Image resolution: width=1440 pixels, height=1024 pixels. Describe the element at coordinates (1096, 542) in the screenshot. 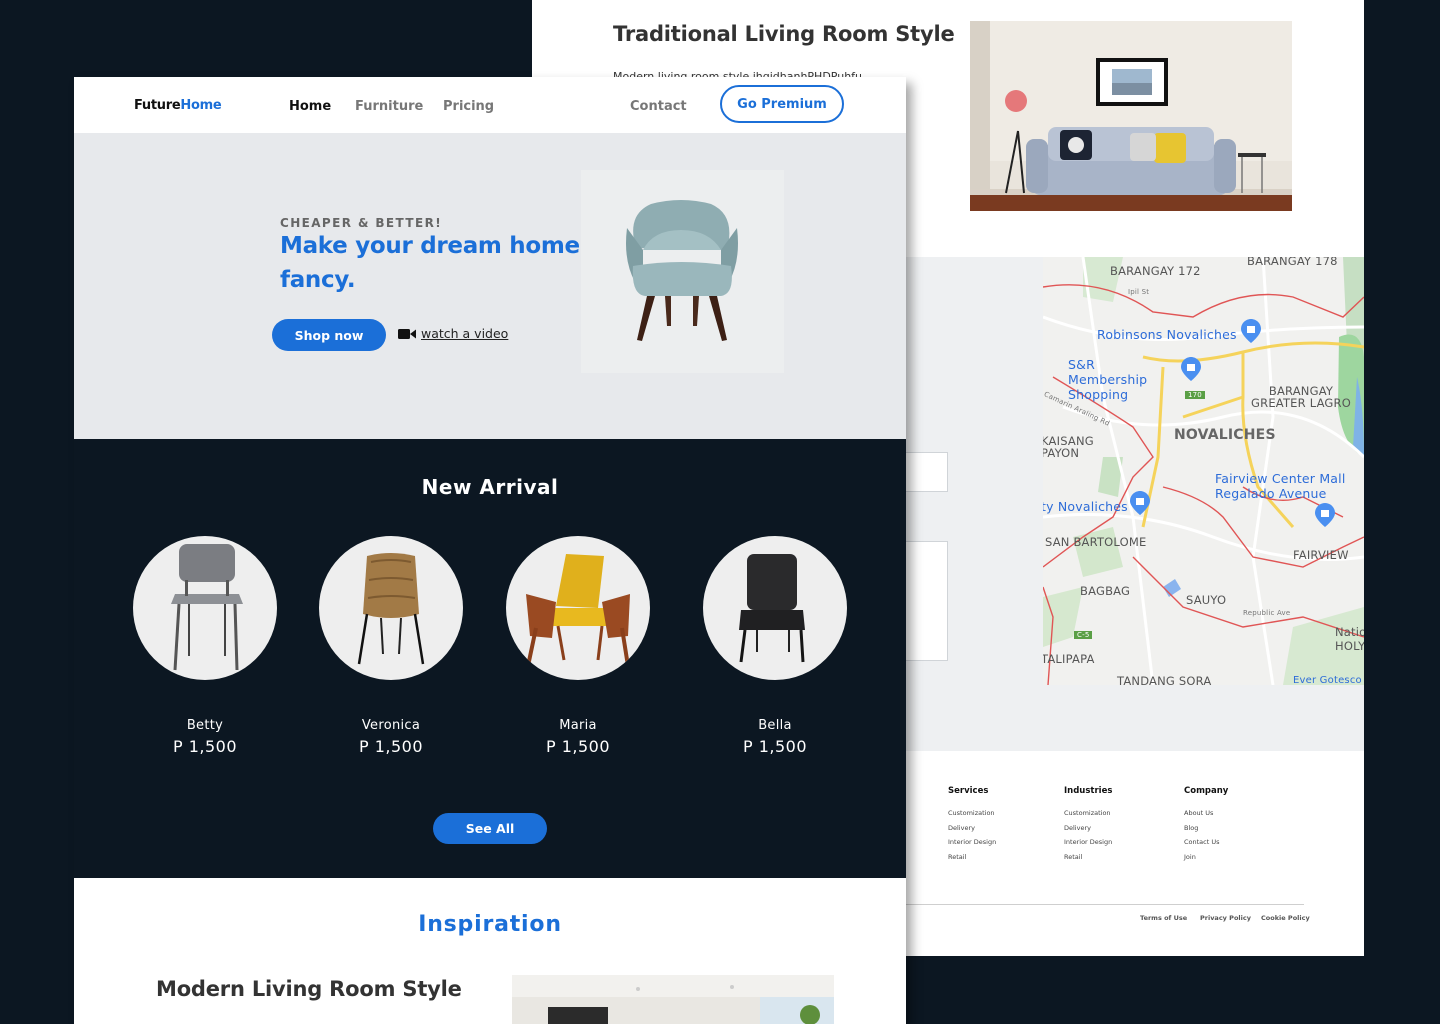

I see `map-label: SAN BARTOLOME` at that location.